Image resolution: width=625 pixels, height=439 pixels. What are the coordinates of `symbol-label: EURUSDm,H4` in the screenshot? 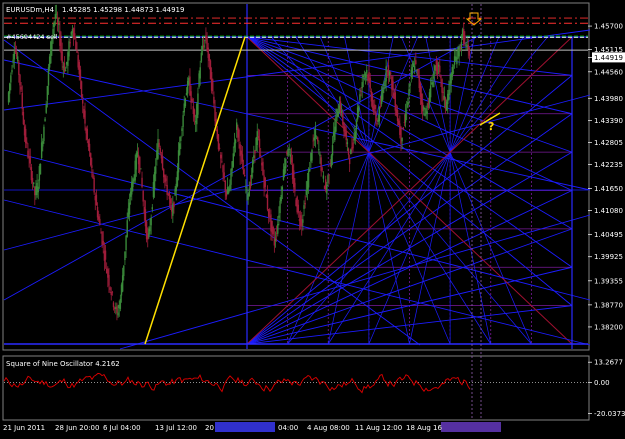 It's located at (30, 10).